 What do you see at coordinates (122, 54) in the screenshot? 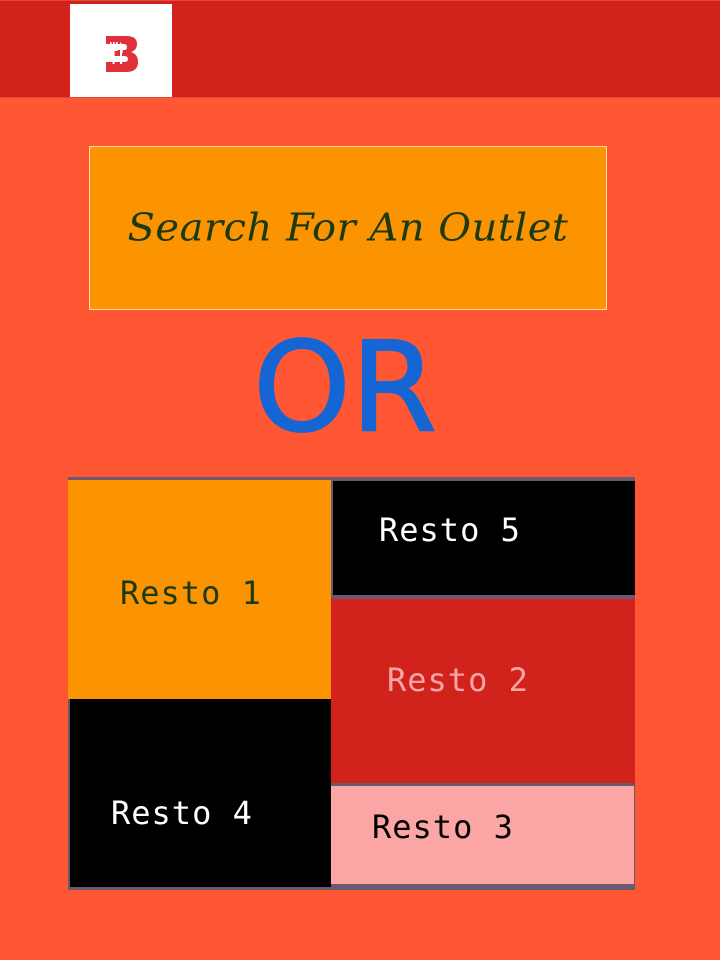
I see `restaurant-logo-icon` at bounding box center [122, 54].